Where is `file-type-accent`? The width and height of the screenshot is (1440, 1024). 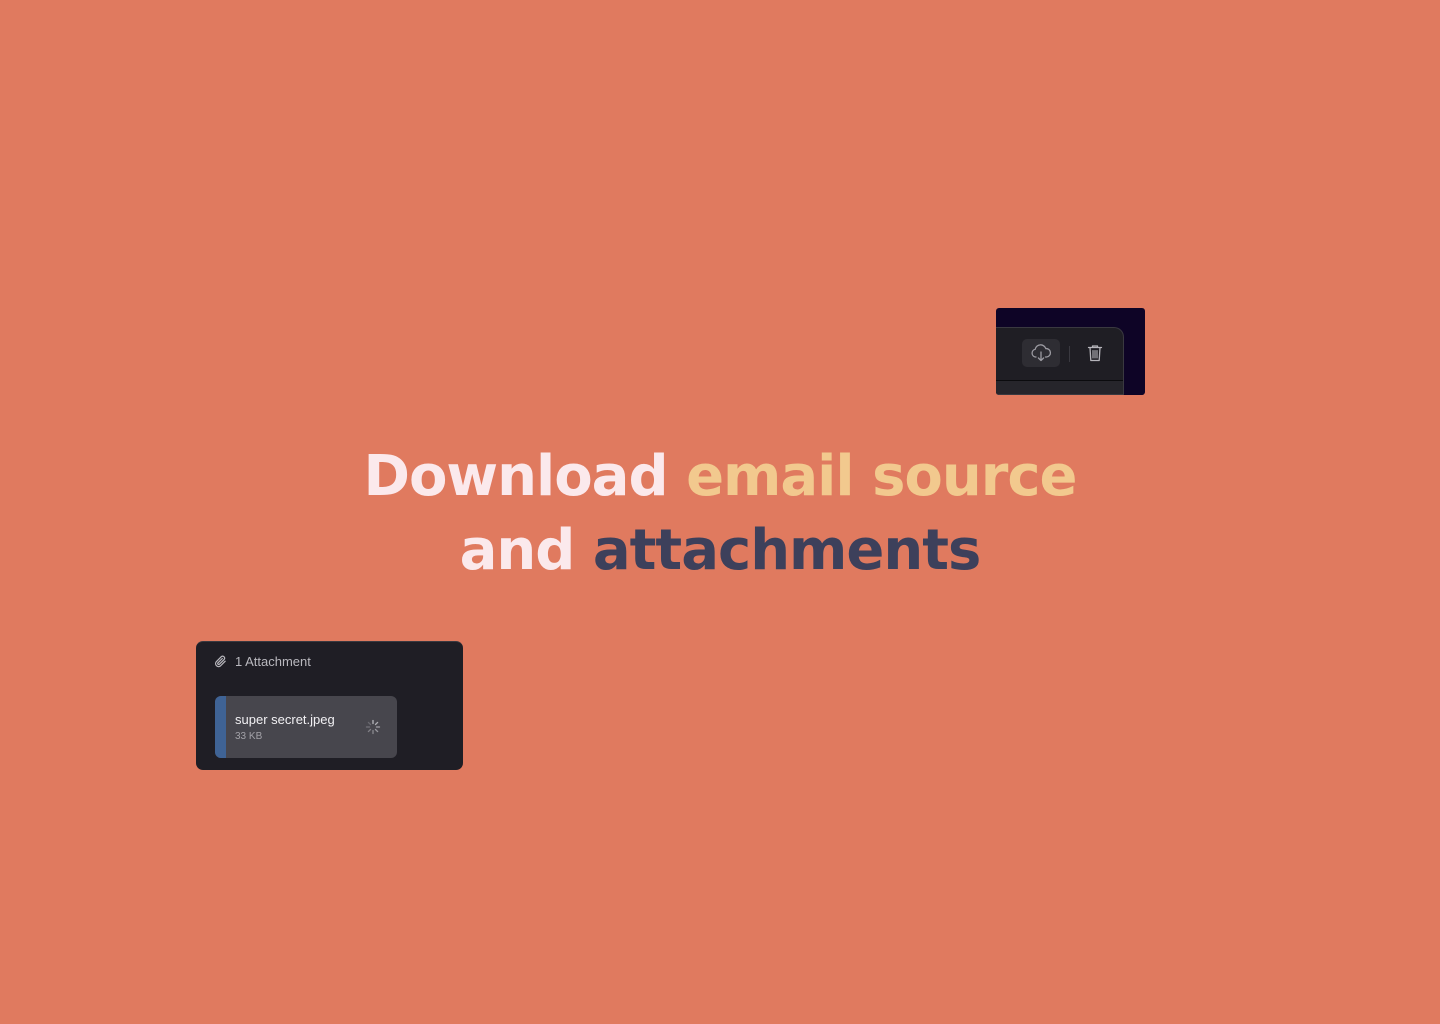 file-type-accent is located at coordinates (220, 727).